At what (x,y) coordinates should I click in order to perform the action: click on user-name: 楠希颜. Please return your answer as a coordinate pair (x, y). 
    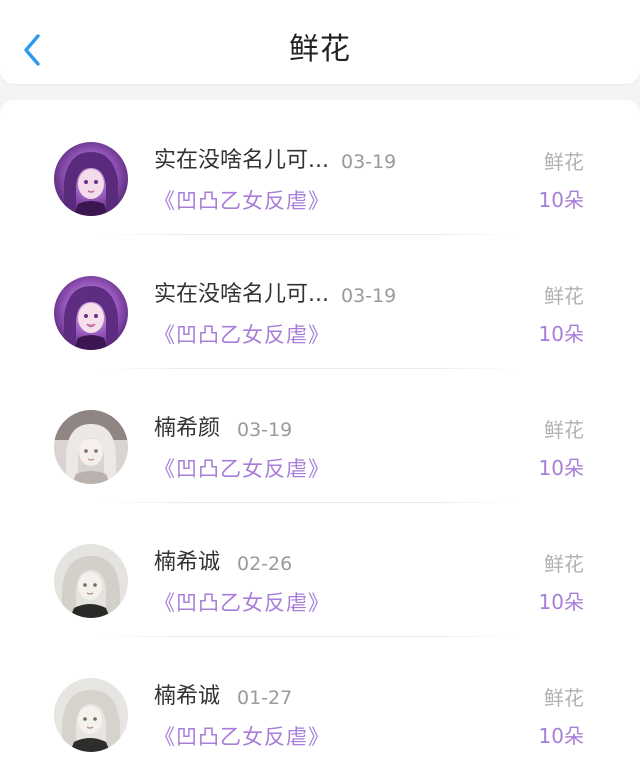
    Looking at the image, I should click on (187, 429).